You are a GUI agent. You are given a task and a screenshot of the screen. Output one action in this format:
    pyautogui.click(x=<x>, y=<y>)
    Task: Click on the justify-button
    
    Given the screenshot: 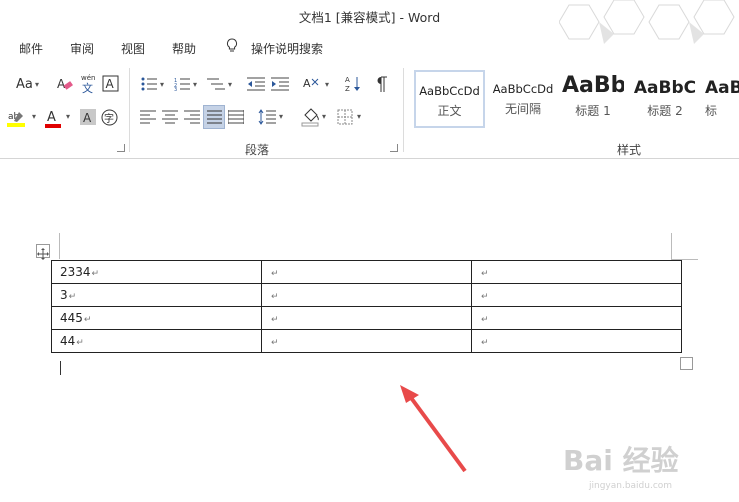 What is the action you would take?
    pyautogui.click(x=214, y=117)
    